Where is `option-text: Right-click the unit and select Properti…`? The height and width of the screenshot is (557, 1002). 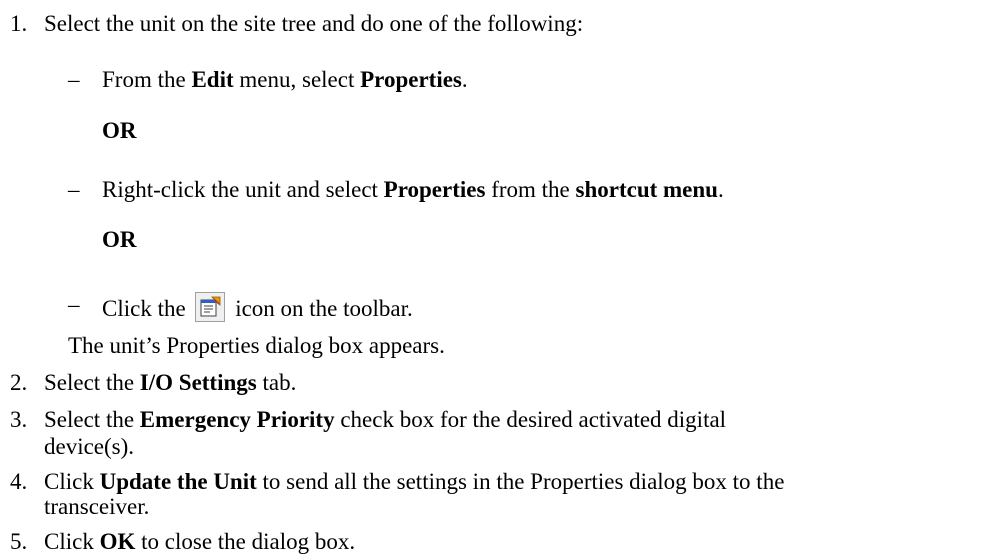
option-text: Right-click the unit and select Properti… is located at coordinates (413, 189).